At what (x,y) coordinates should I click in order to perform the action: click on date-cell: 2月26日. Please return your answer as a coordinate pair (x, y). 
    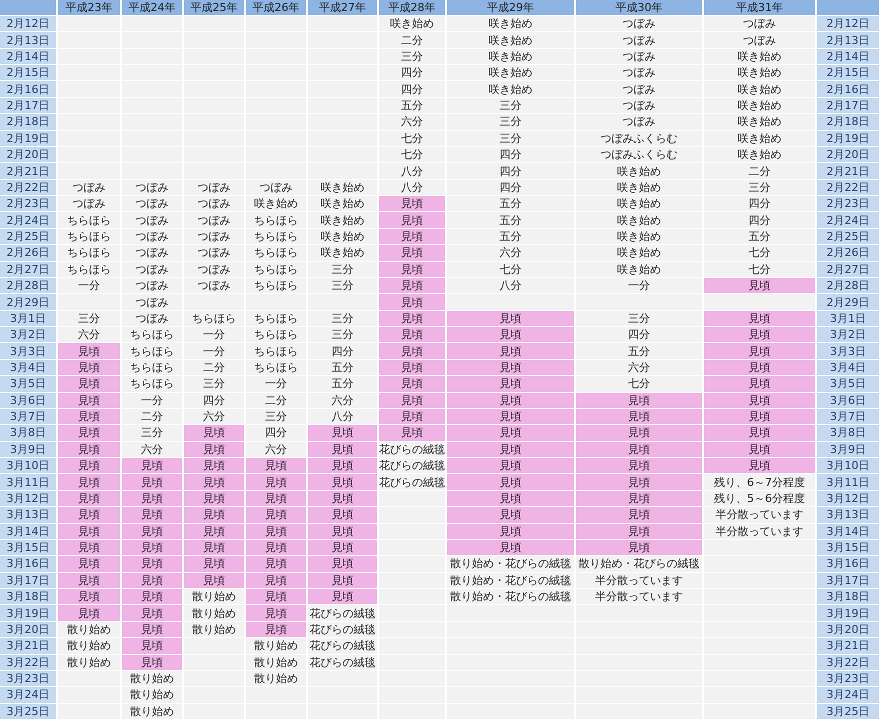
    Looking at the image, I should click on (848, 253).